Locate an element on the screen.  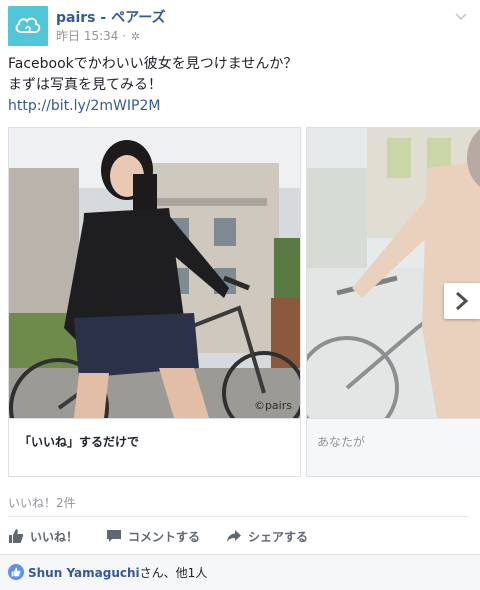
like-reaction-icon is located at coordinates (16, 572).